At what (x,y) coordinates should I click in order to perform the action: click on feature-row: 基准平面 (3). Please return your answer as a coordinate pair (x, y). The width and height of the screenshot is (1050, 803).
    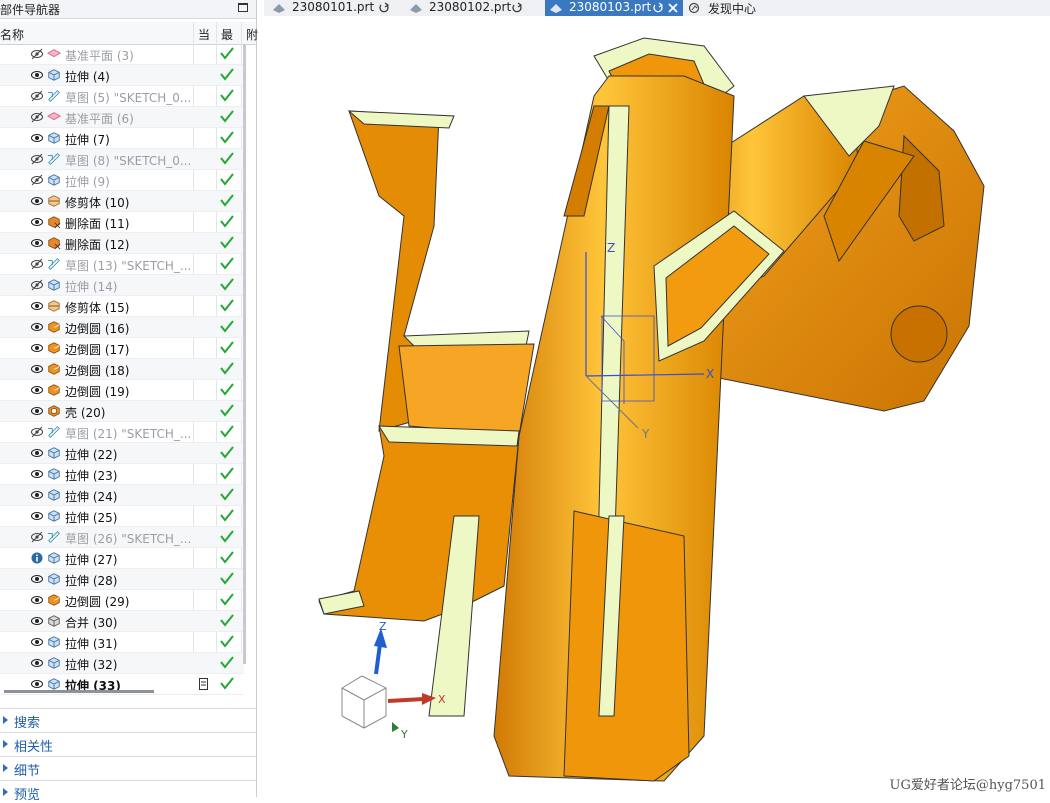
    Looking at the image, I should click on (122, 54).